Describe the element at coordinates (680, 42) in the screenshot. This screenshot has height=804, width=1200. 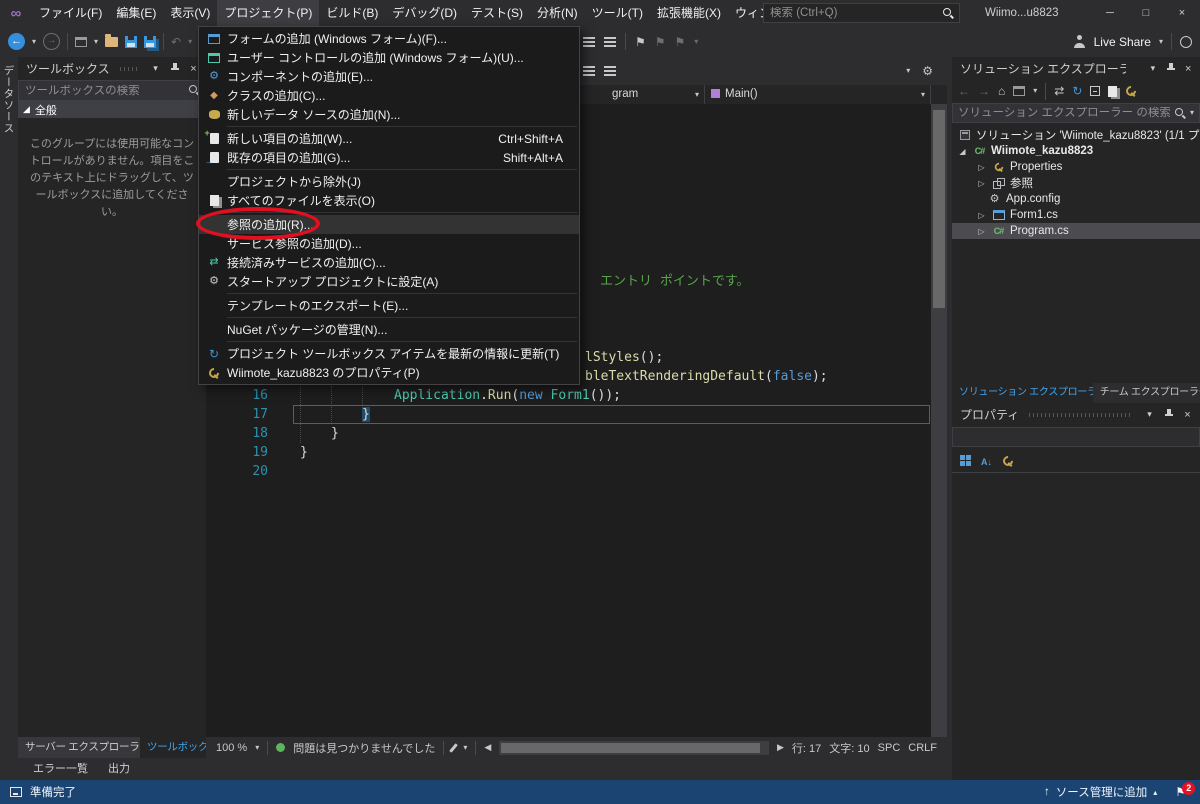
I see `bookmark-next-icon: ⚑` at that location.